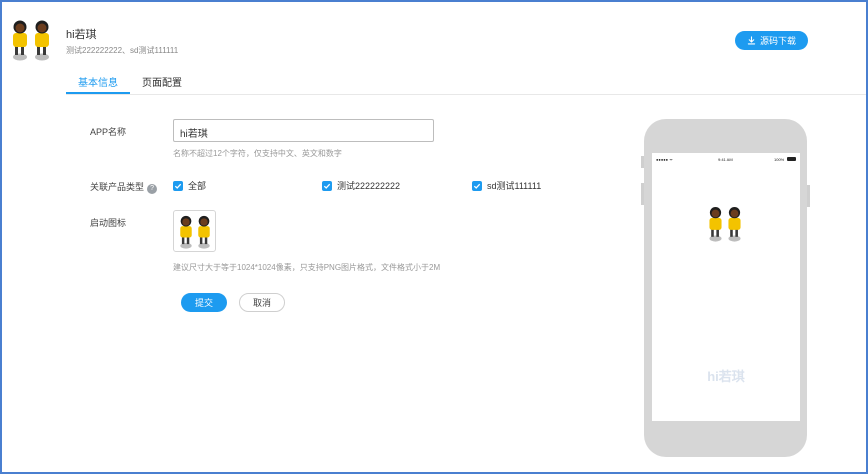  What do you see at coordinates (81, 35) in the screenshot?
I see `app-title: hi若琪` at bounding box center [81, 35].